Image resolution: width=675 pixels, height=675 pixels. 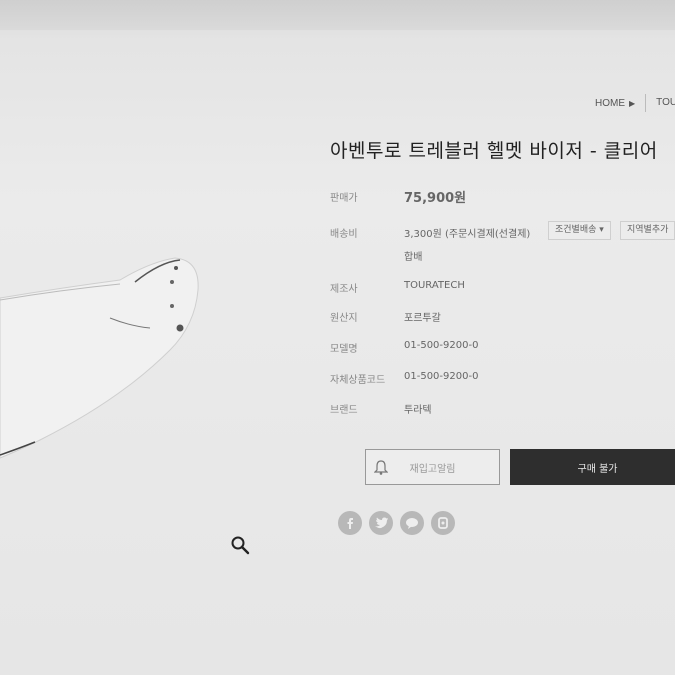 What do you see at coordinates (597, 469) in the screenshot?
I see `buy-label: 구매 불가` at bounding box center [597, 469].